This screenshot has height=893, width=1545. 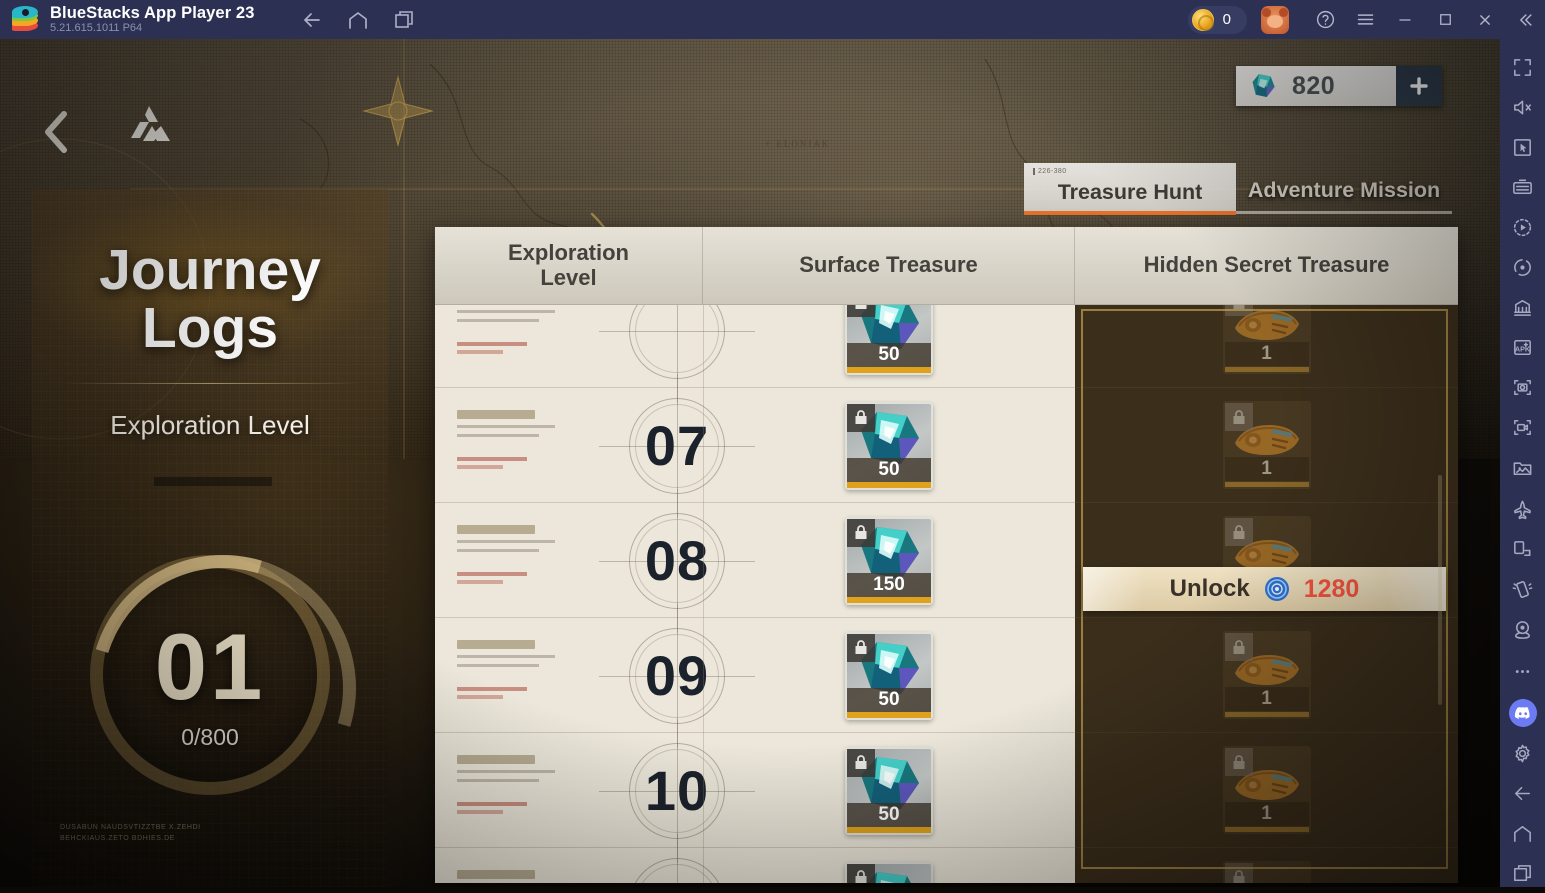 I want to click on sync-icon, so click(x=1522, y=267).